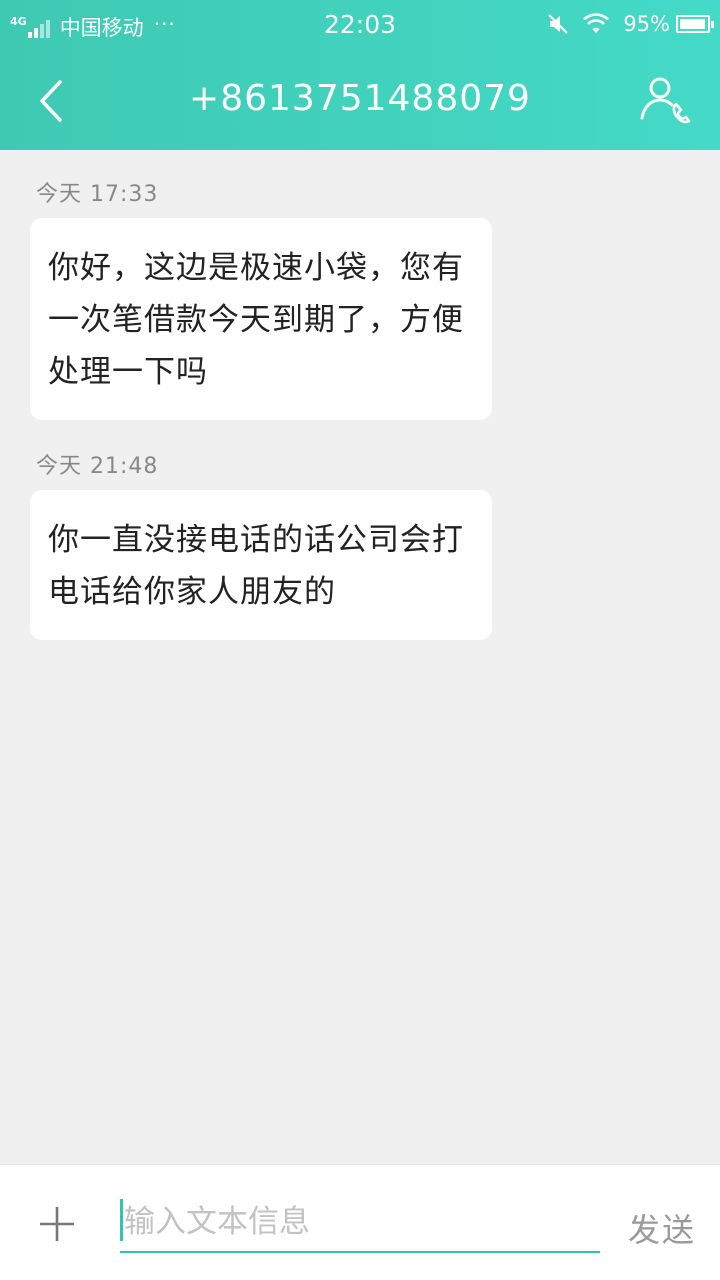  Describe the element at coordinates (596, 23) in the screenshot. I see `wifi-icon` at that location.